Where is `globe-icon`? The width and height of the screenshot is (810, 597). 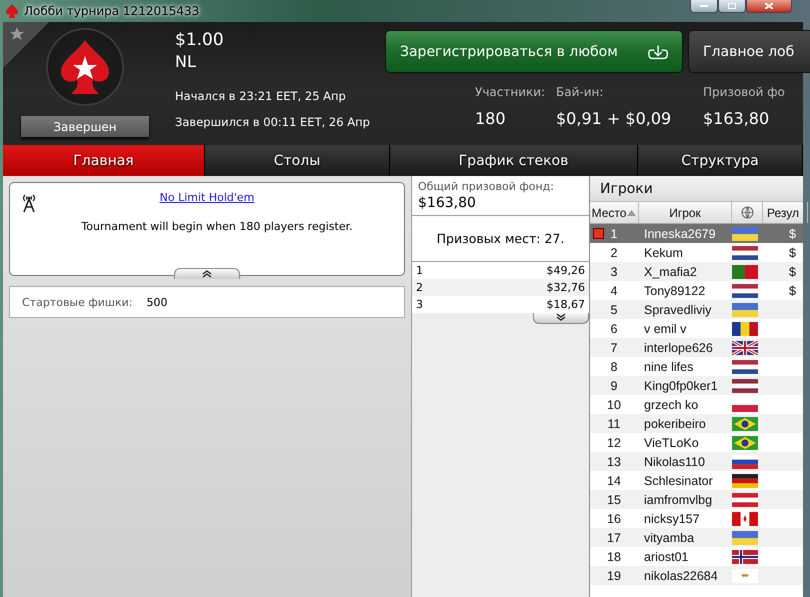 globe-icon is located at coordinates (747, 212).